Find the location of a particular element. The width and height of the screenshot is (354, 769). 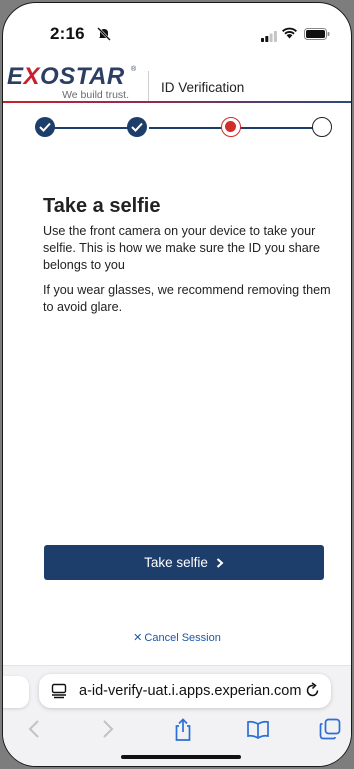

close-icon: ✕ is located at coordinates (138, 638).